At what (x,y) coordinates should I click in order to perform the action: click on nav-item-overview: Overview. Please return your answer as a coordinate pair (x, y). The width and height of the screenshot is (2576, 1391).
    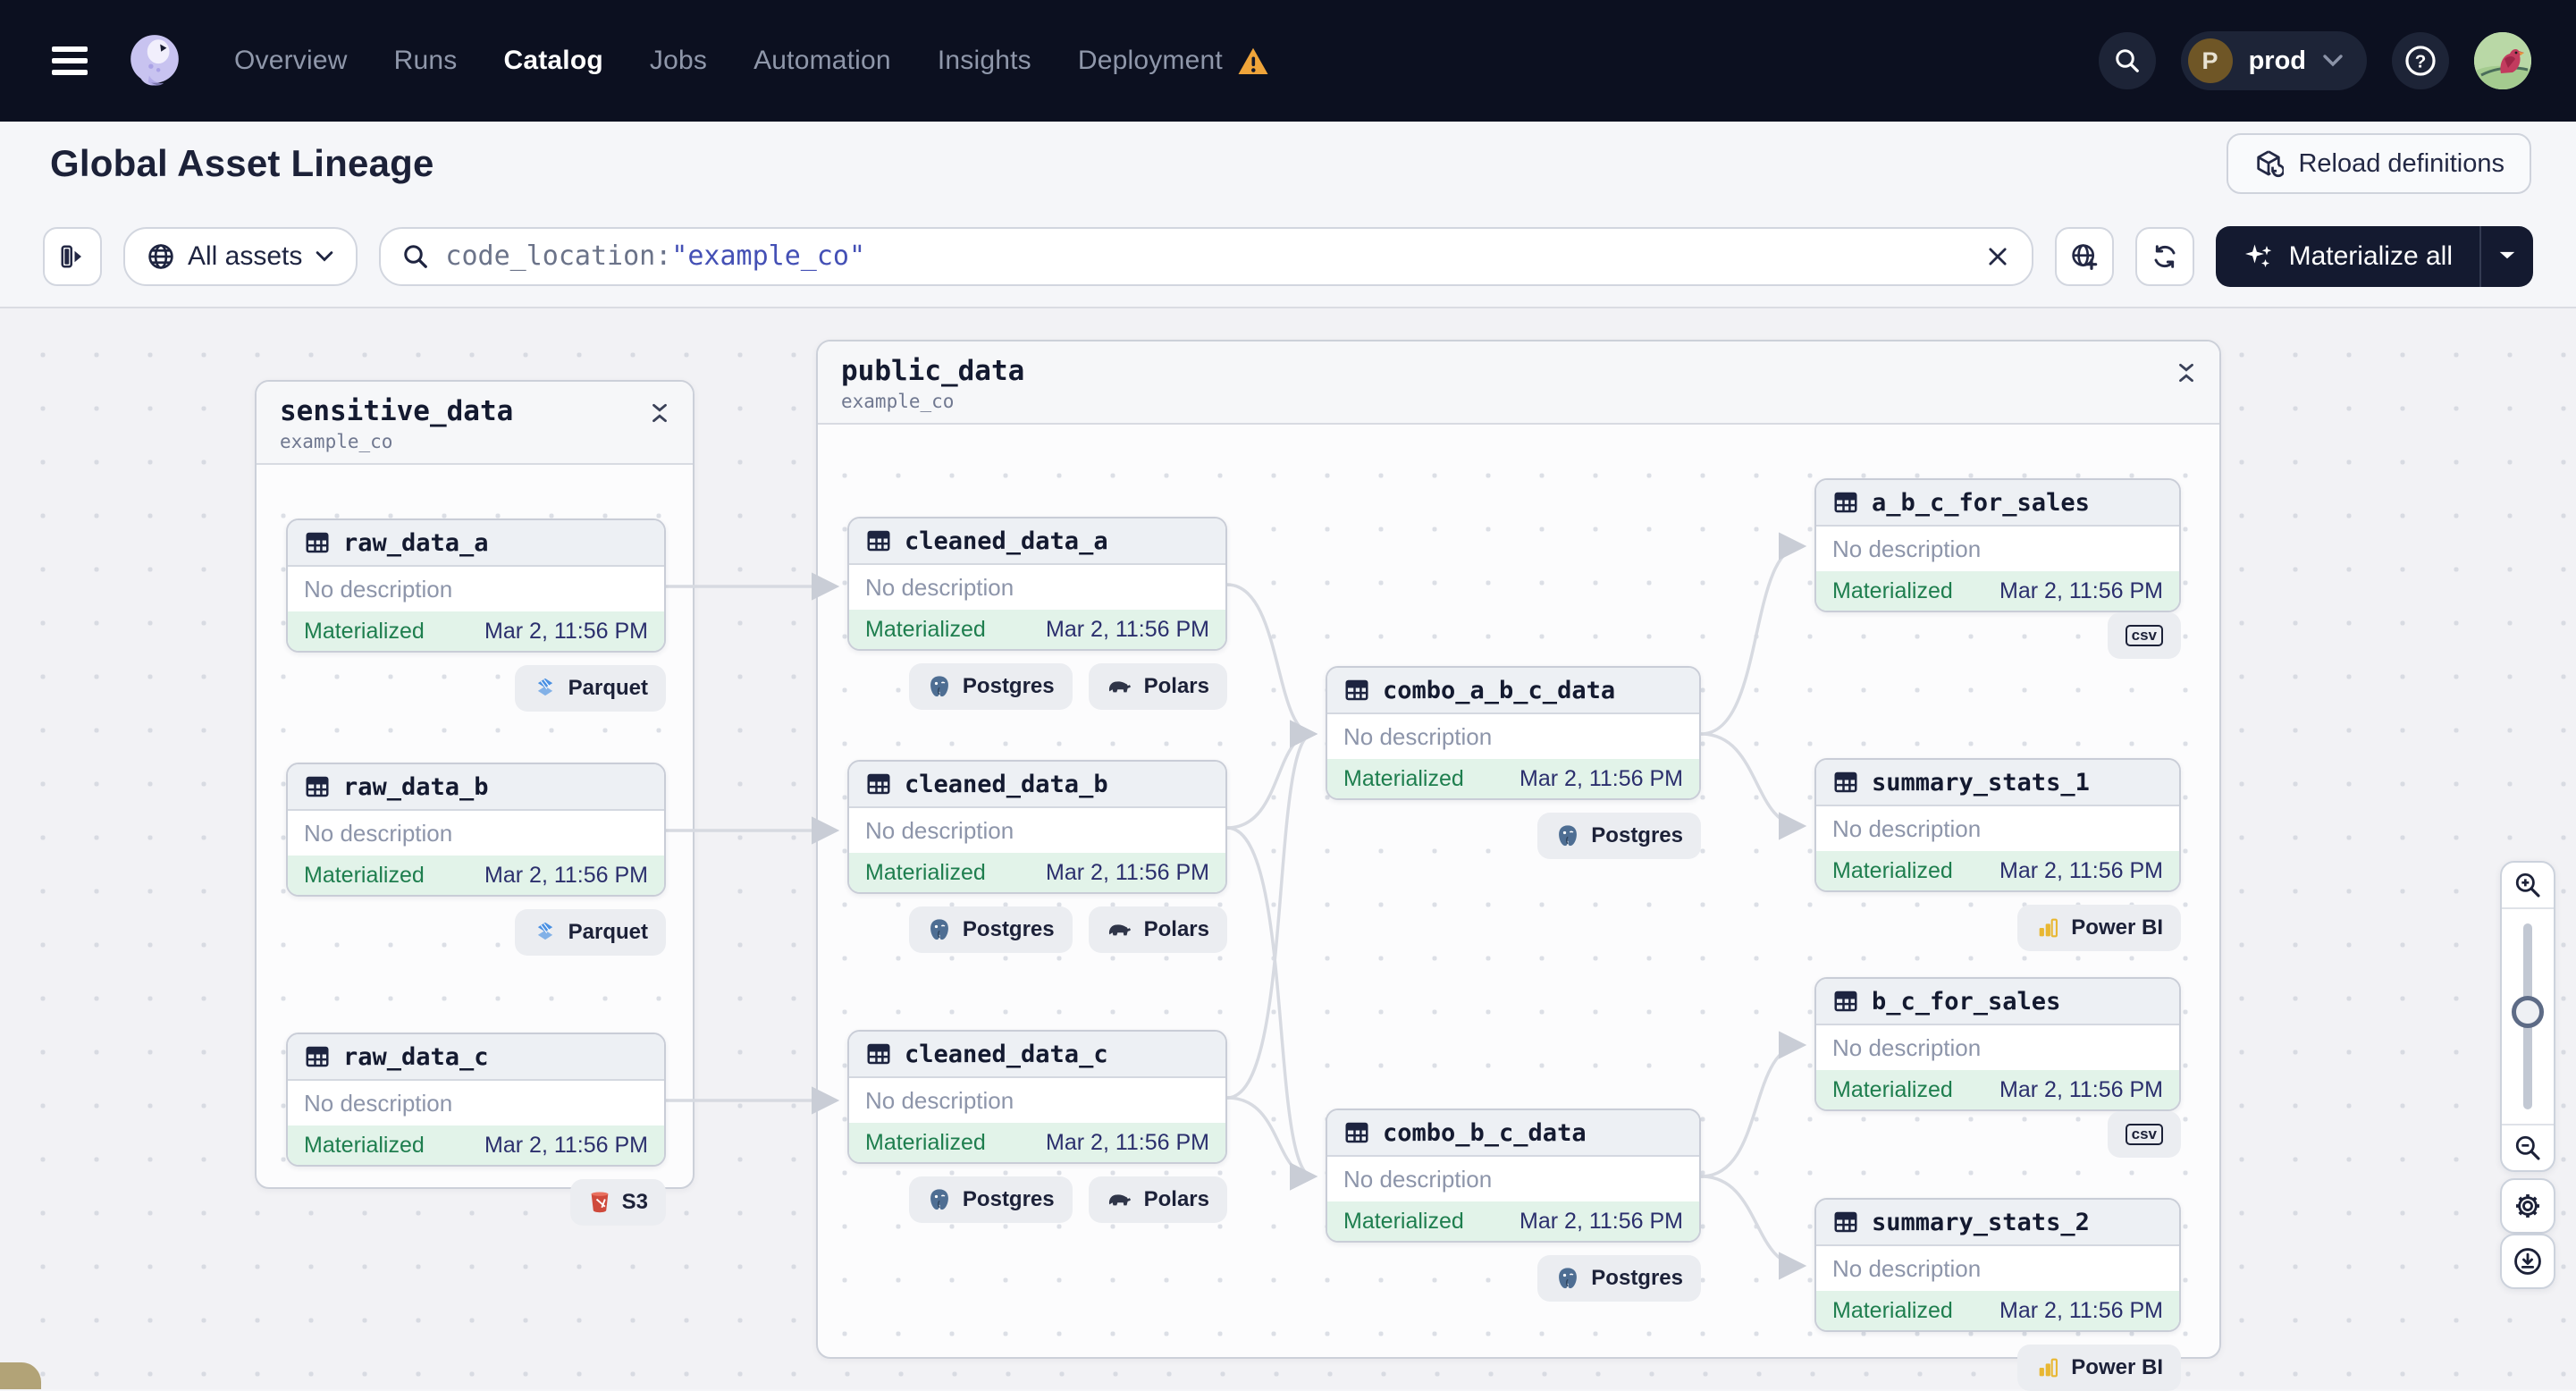
    Looking at the image, I should click on (291, 61).